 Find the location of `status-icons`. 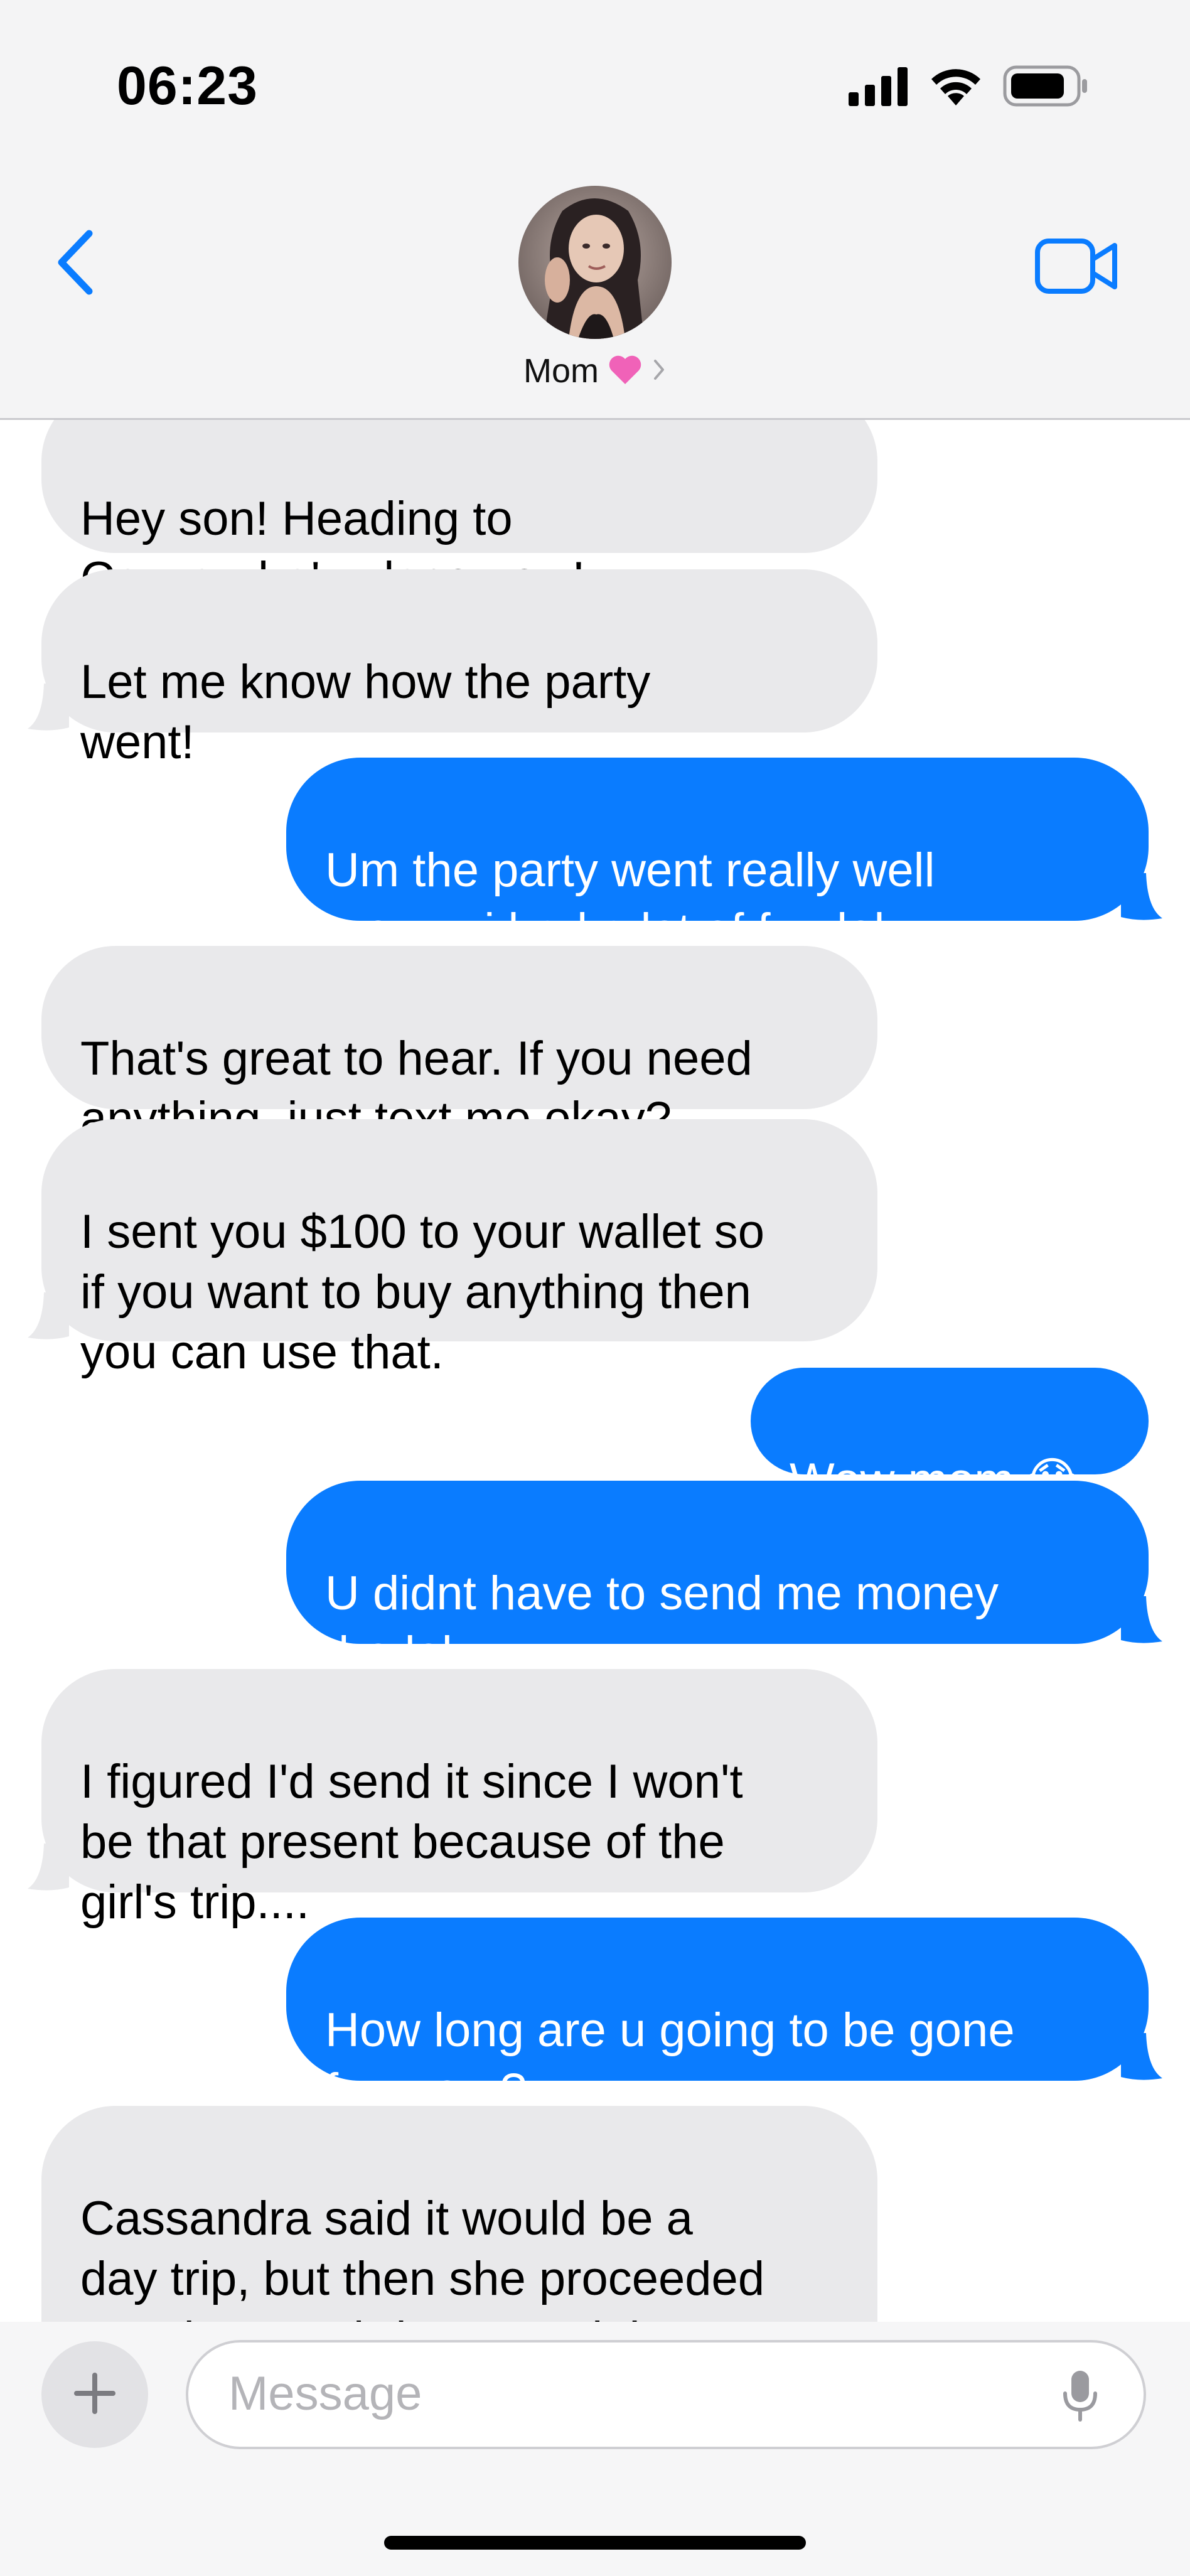

status-icons is located at coordinates (969, 87).